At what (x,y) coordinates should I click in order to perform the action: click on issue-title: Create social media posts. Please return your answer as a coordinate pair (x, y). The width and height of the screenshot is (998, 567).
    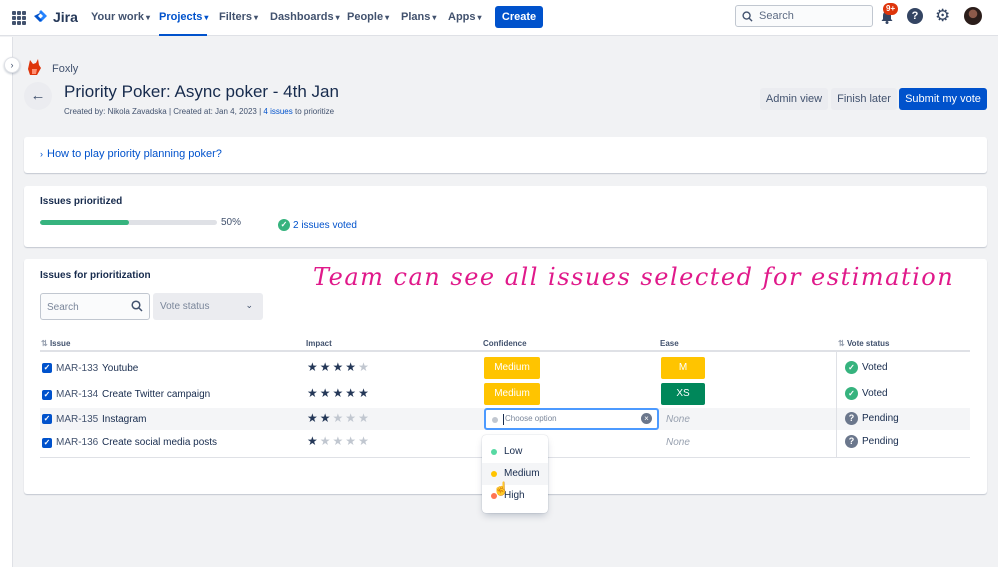
    Looking at the image, I should click on (159, 442).